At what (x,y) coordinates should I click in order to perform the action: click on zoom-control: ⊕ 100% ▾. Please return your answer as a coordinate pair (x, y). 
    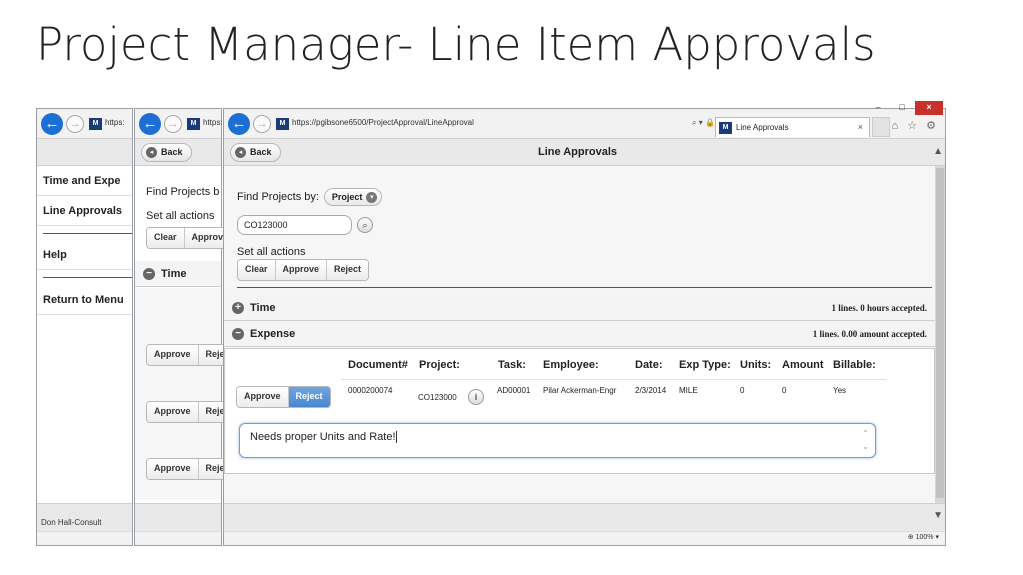
    Looking at the image, I should click on (923, 537).